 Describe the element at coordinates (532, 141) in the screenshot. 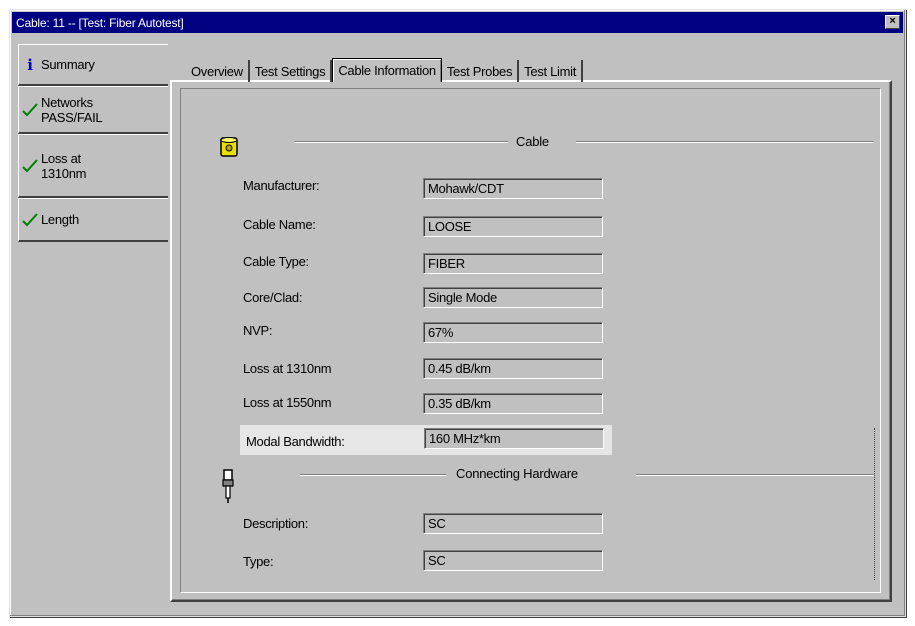

I see `cable-section-title: Cable` at that location.